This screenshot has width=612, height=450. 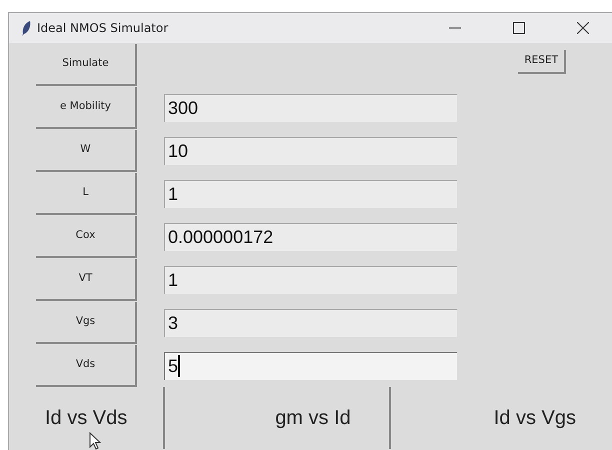 I want to click on simulate-button: Simulate, so click(x=86, y=65).